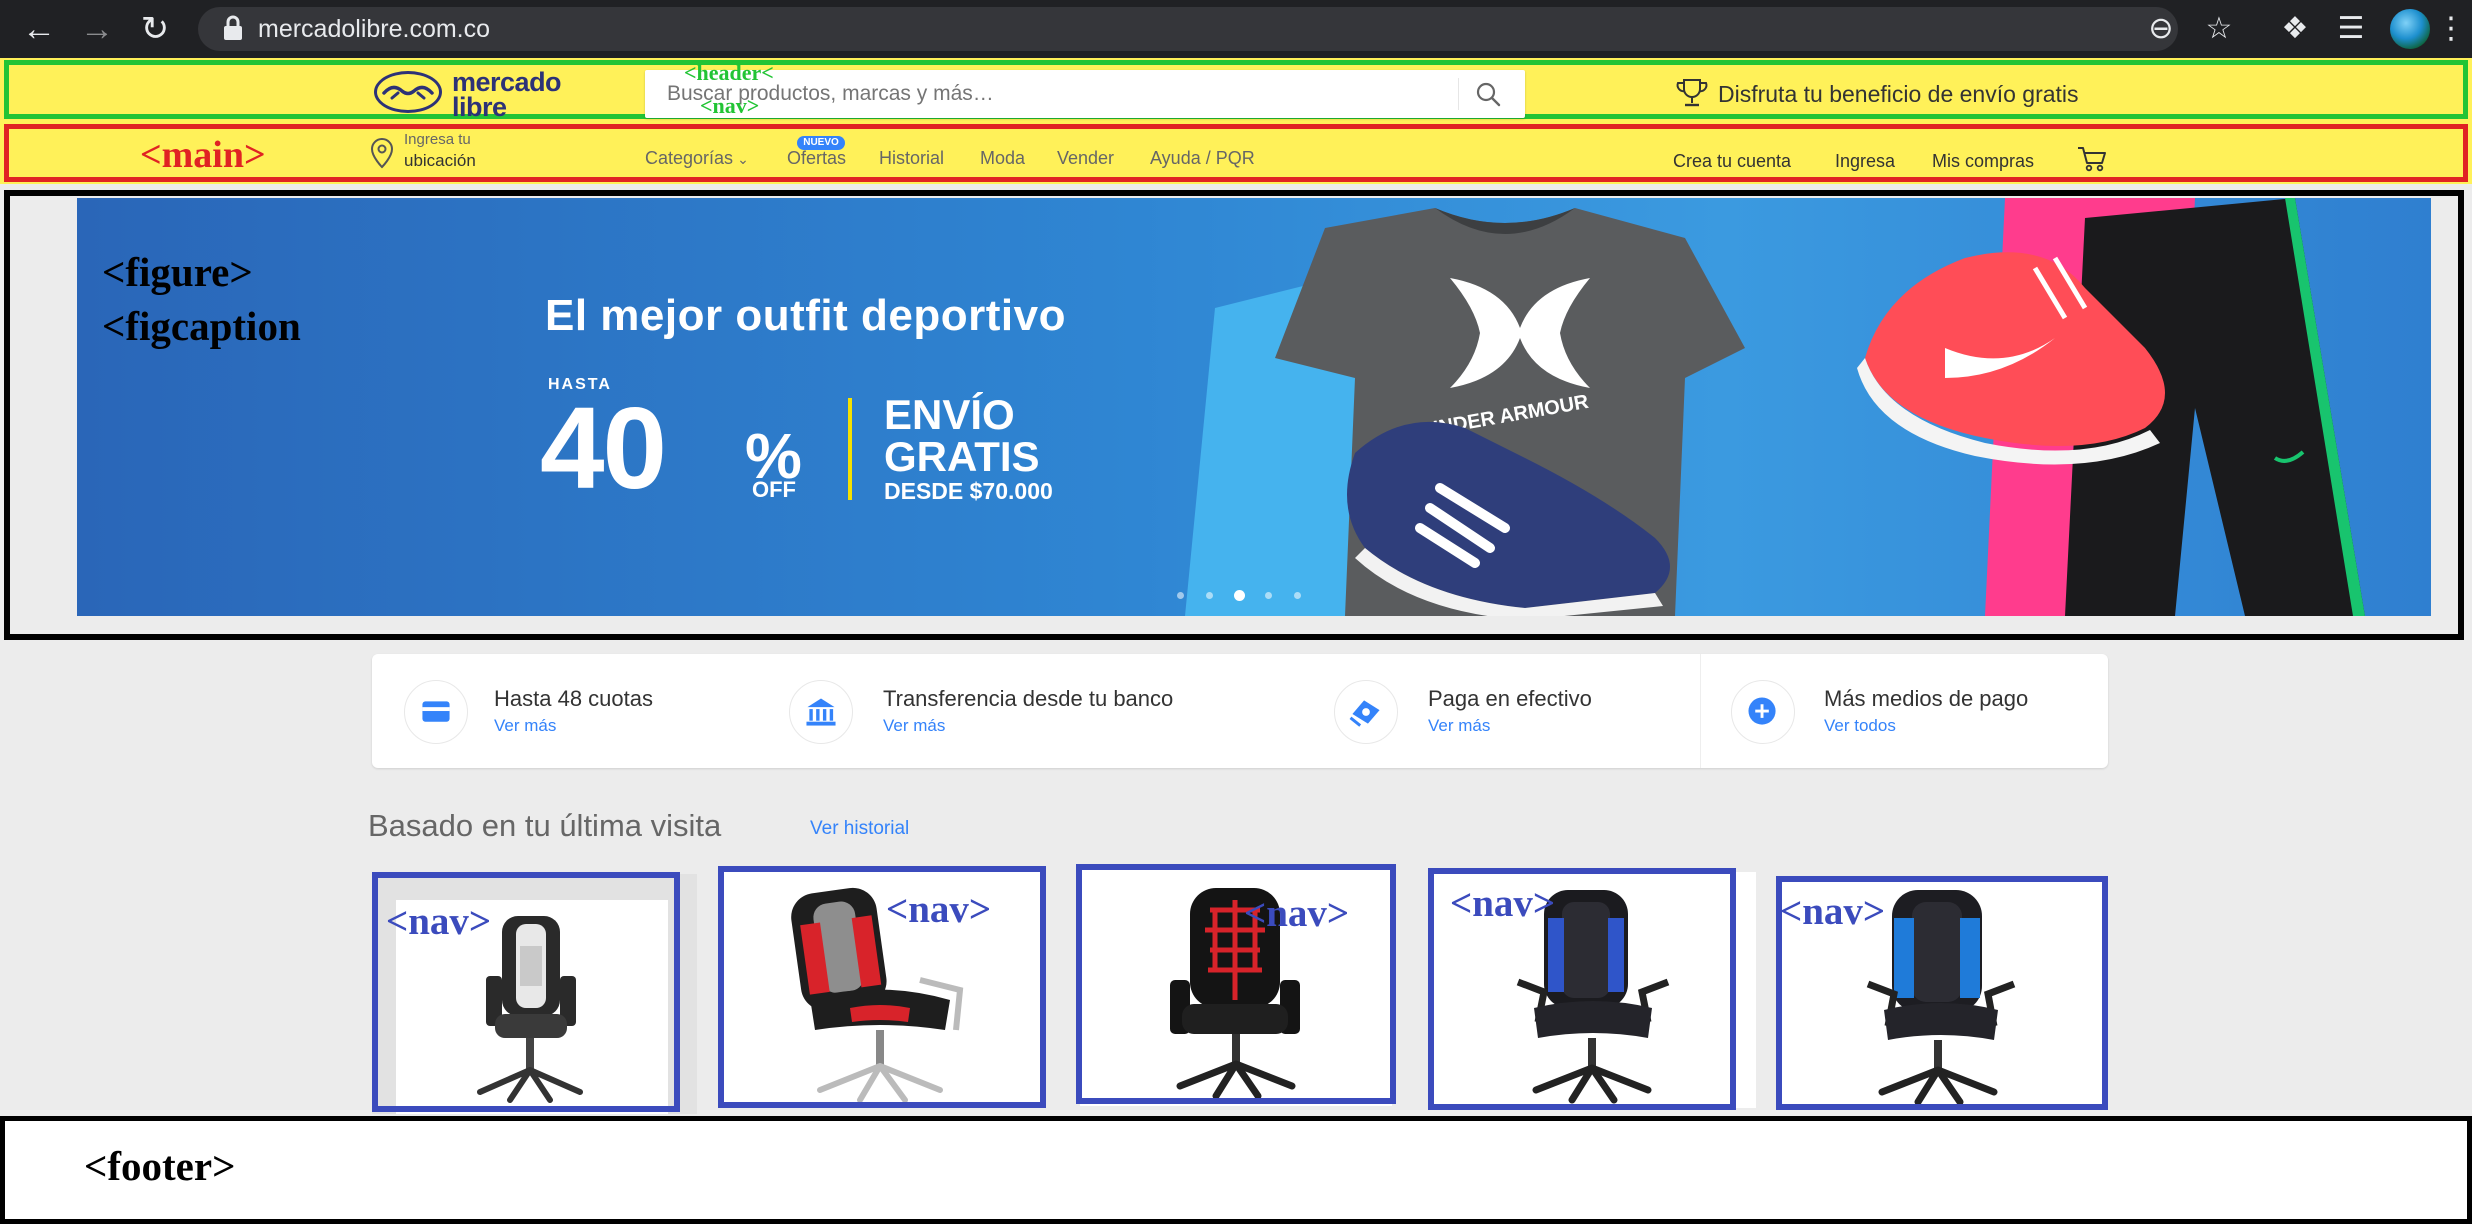 This screenshot has height=1224, width=2472. I want to click on cart-icon, so click(2092, 159).